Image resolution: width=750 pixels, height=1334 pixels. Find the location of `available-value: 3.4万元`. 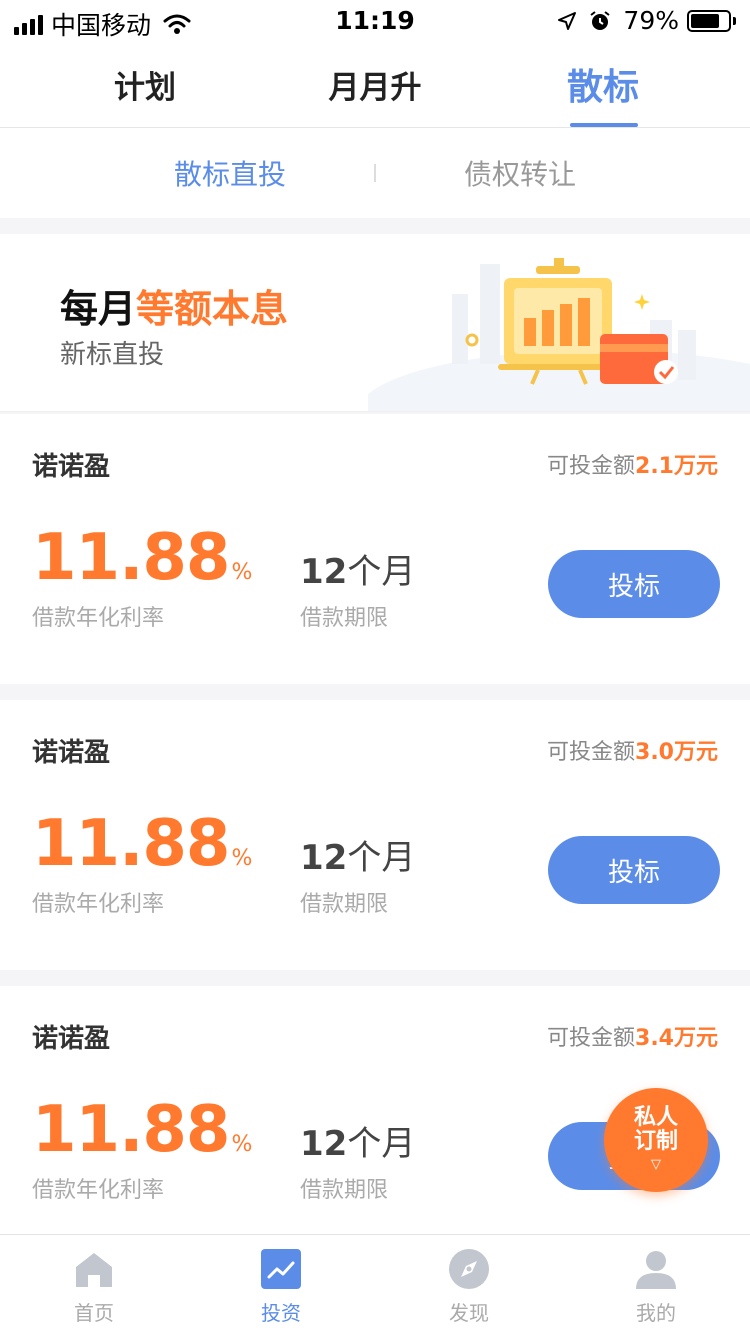

available-value: 3.4万元 is located at coordinates (676, 1038).